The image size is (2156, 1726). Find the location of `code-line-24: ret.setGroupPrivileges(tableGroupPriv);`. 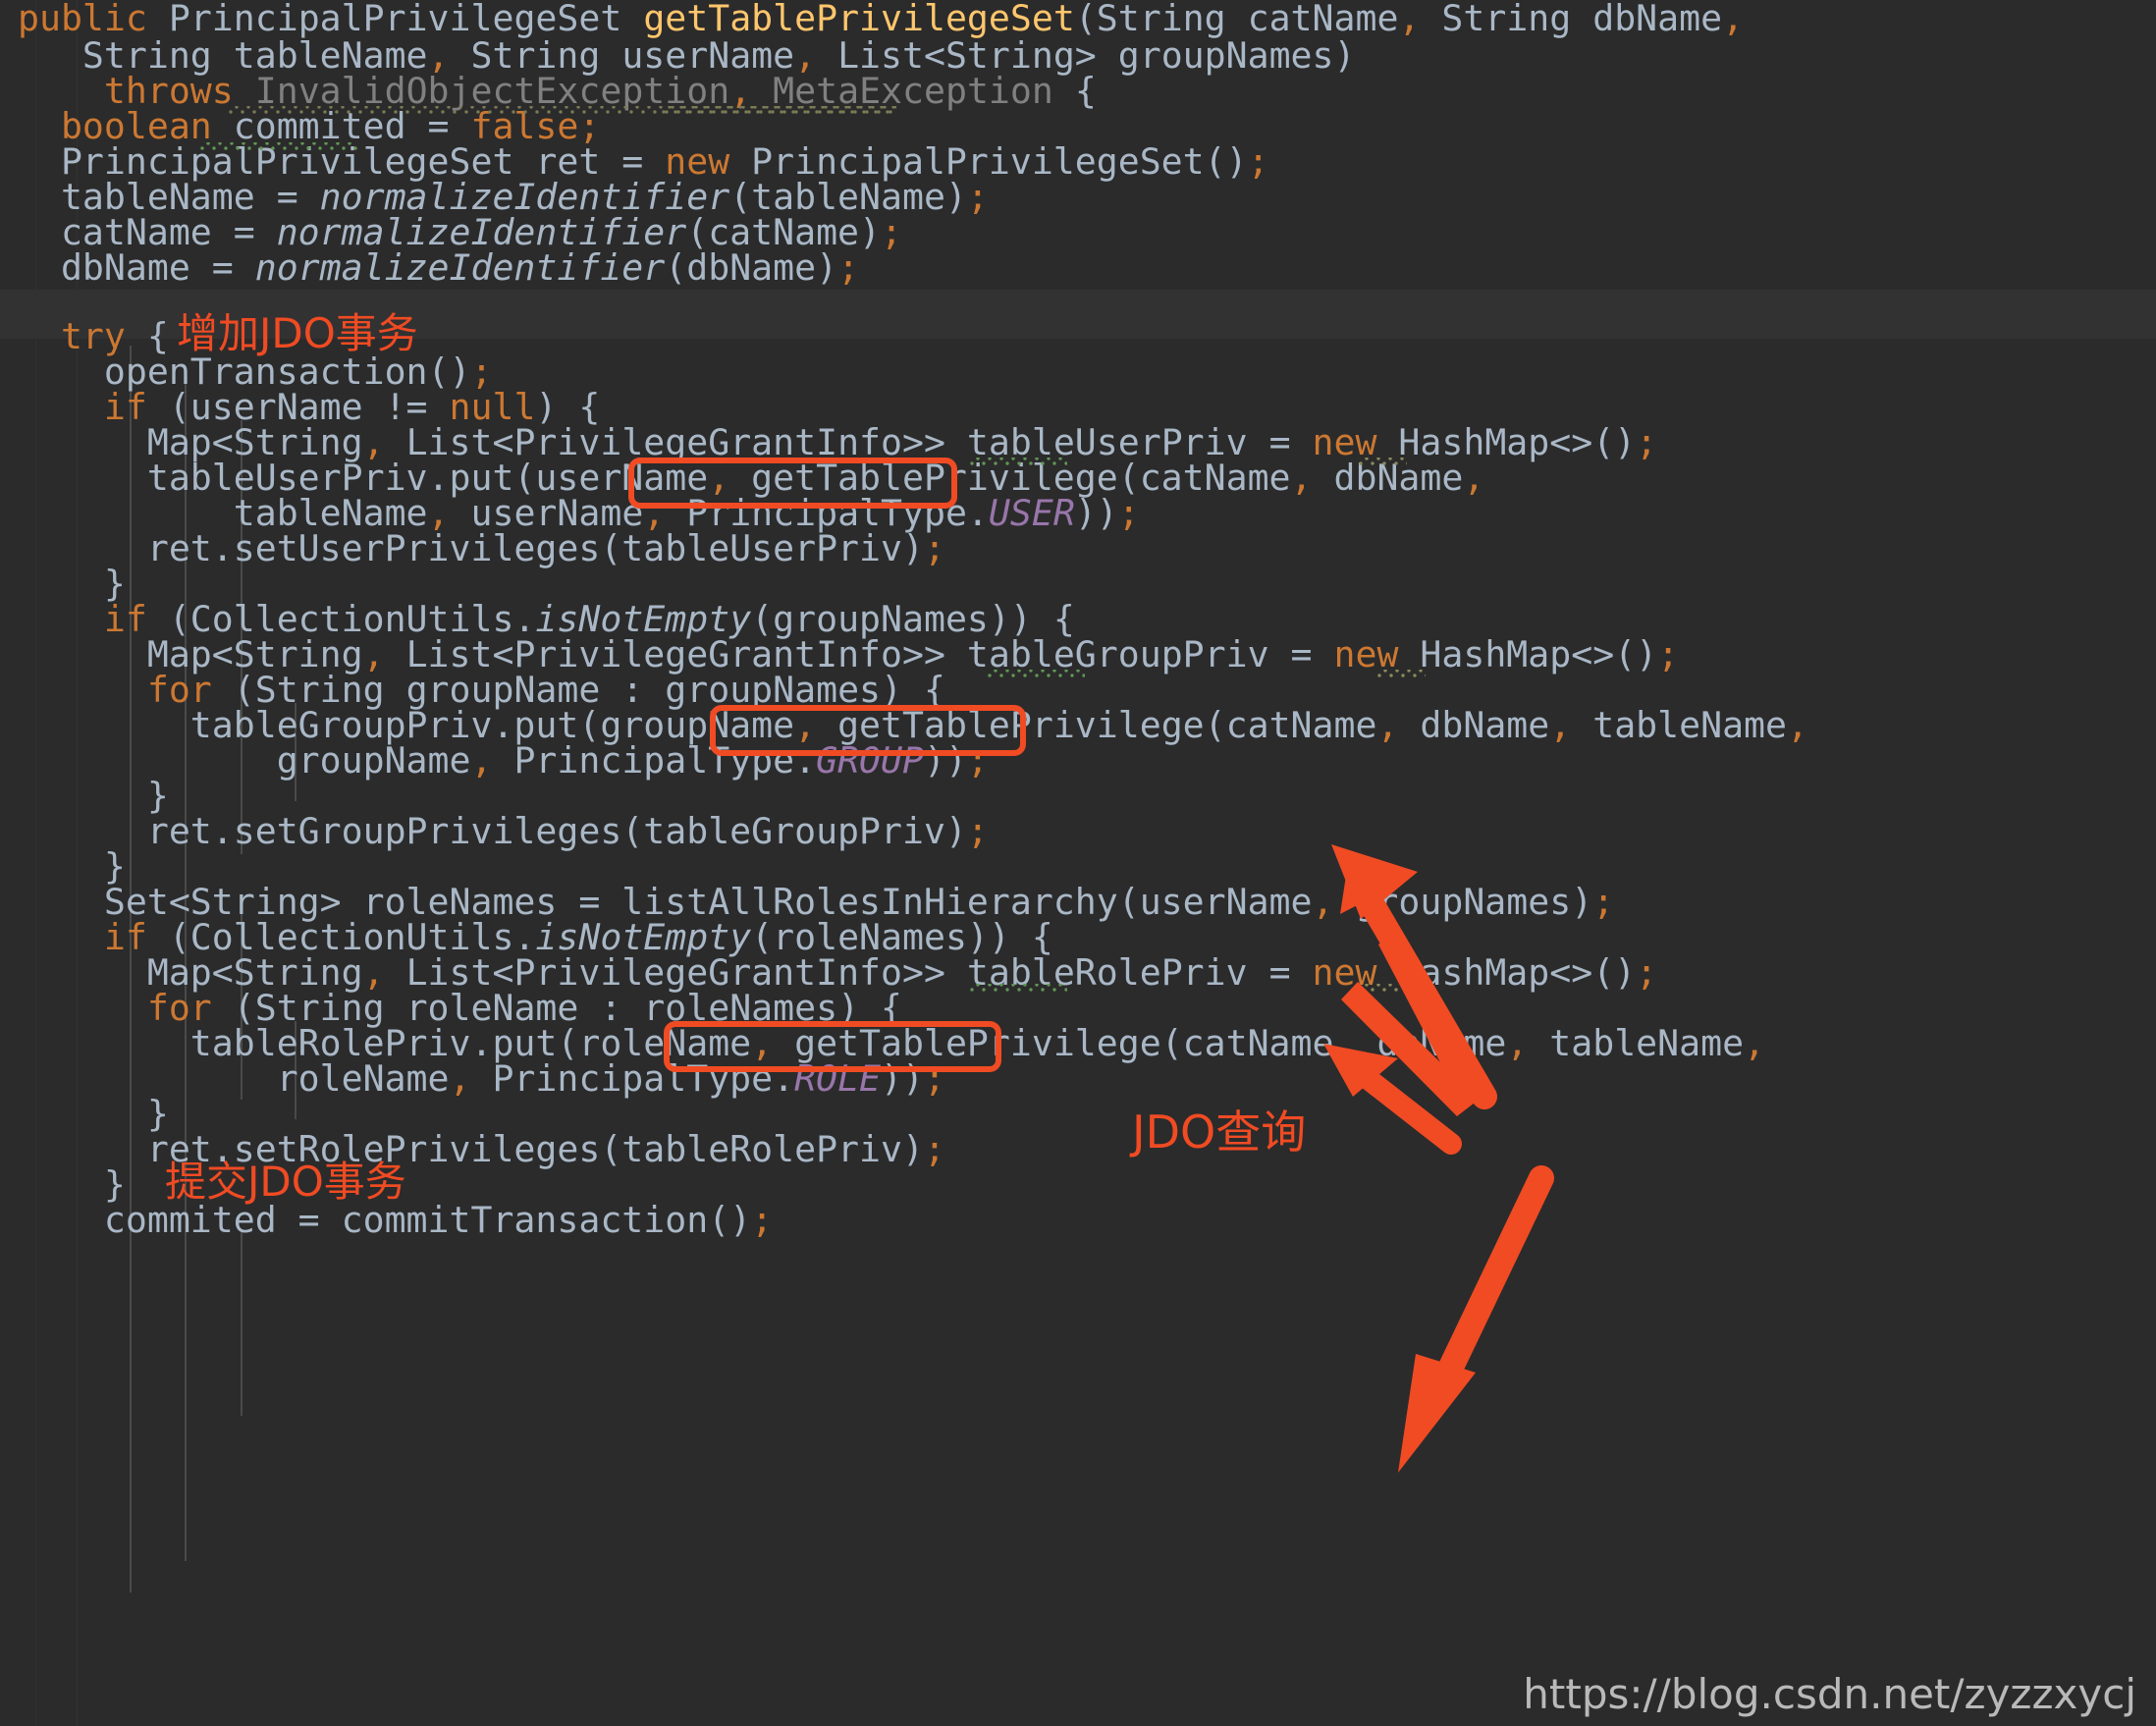

code-line-24: ret.setGroupPrivileges(tableGroupPriv); is located at coordinates (504, 831).